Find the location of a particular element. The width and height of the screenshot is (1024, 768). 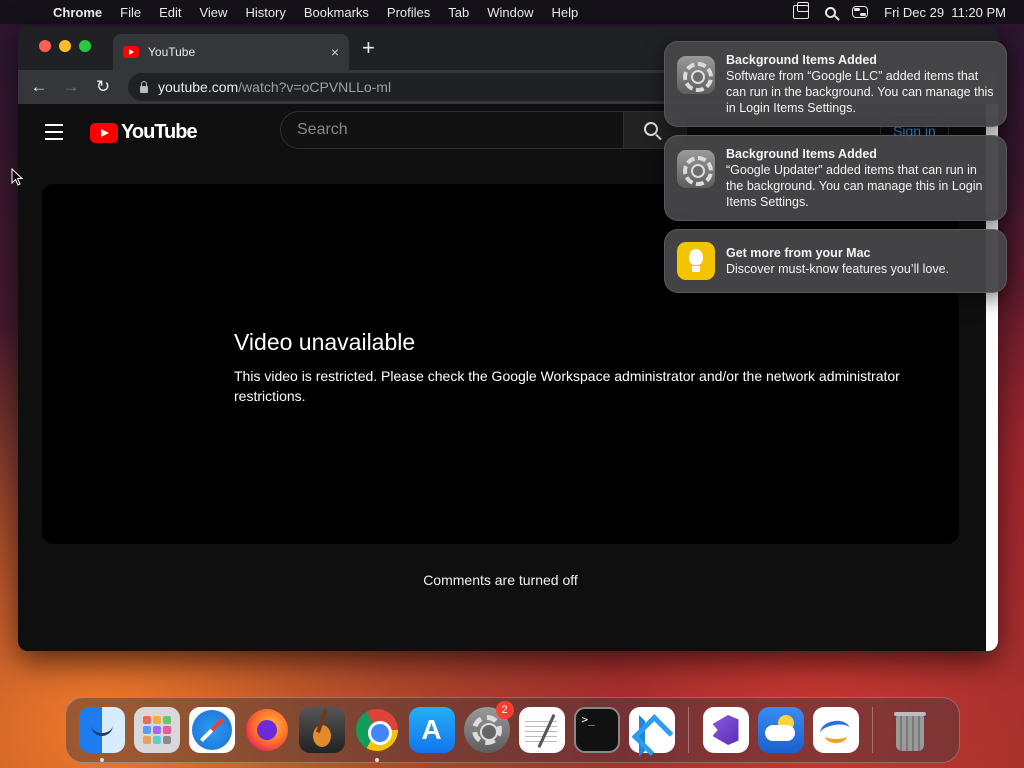

dock: 2 is located at coordinates (512, 730).